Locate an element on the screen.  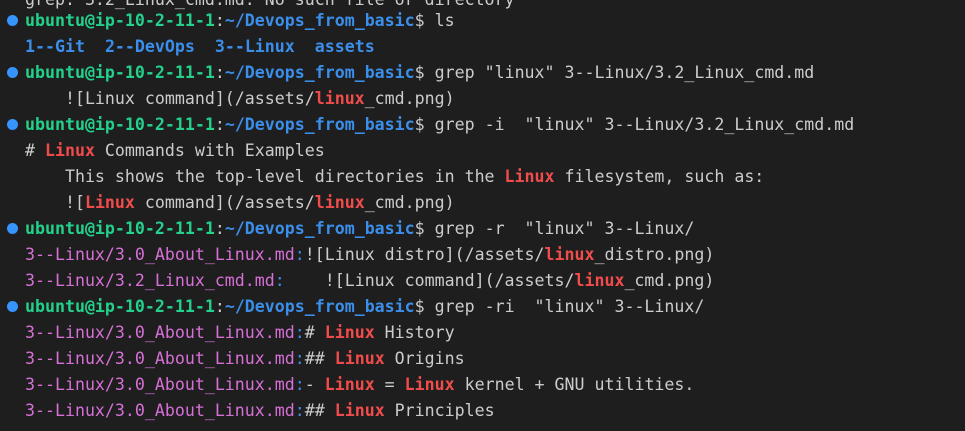
output-text: filesystem, such as: is located at coordinates (659, 176).